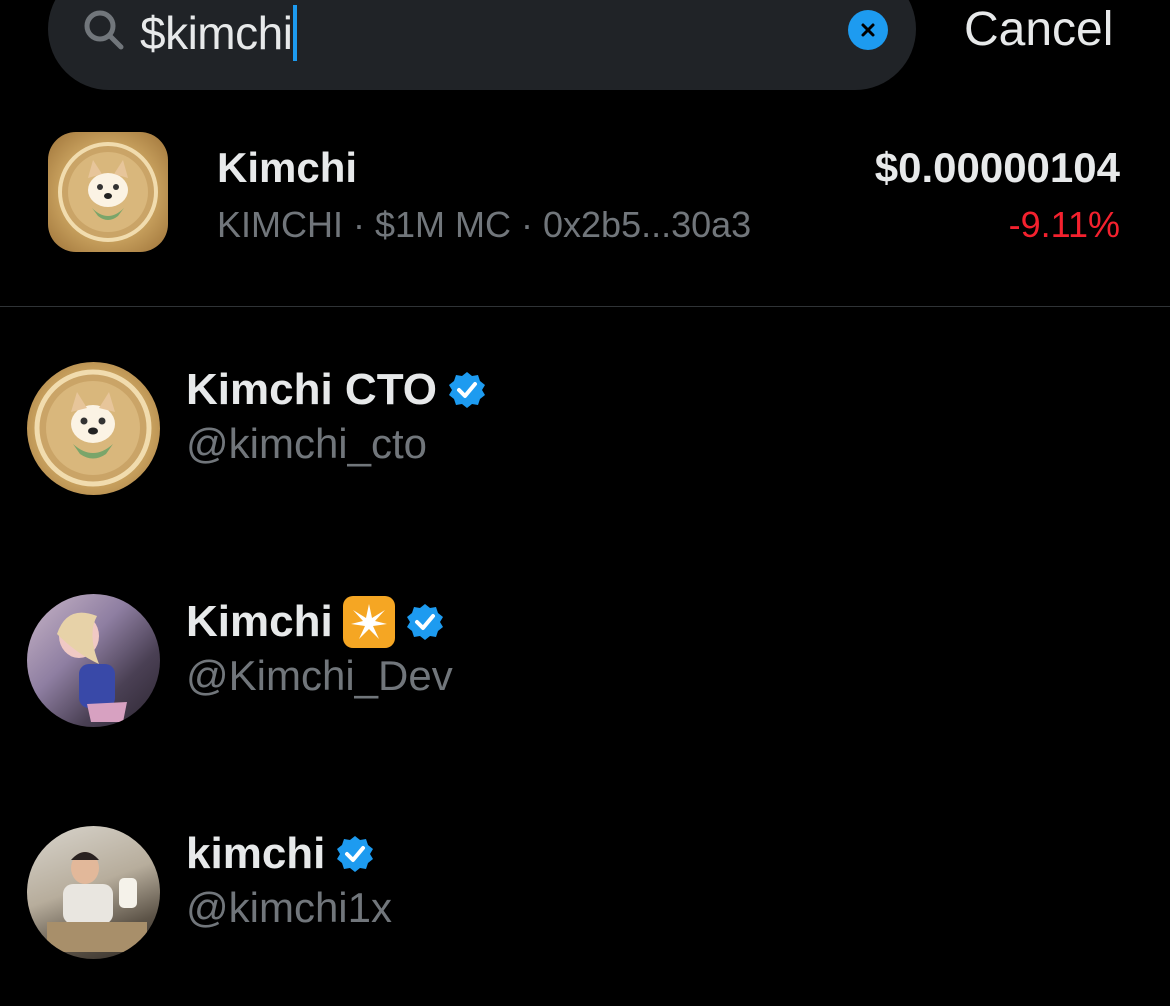 The height and width of the screenshot is (1006, 1170). I want to click on user-name-text: kimchi, so click(256, 853).